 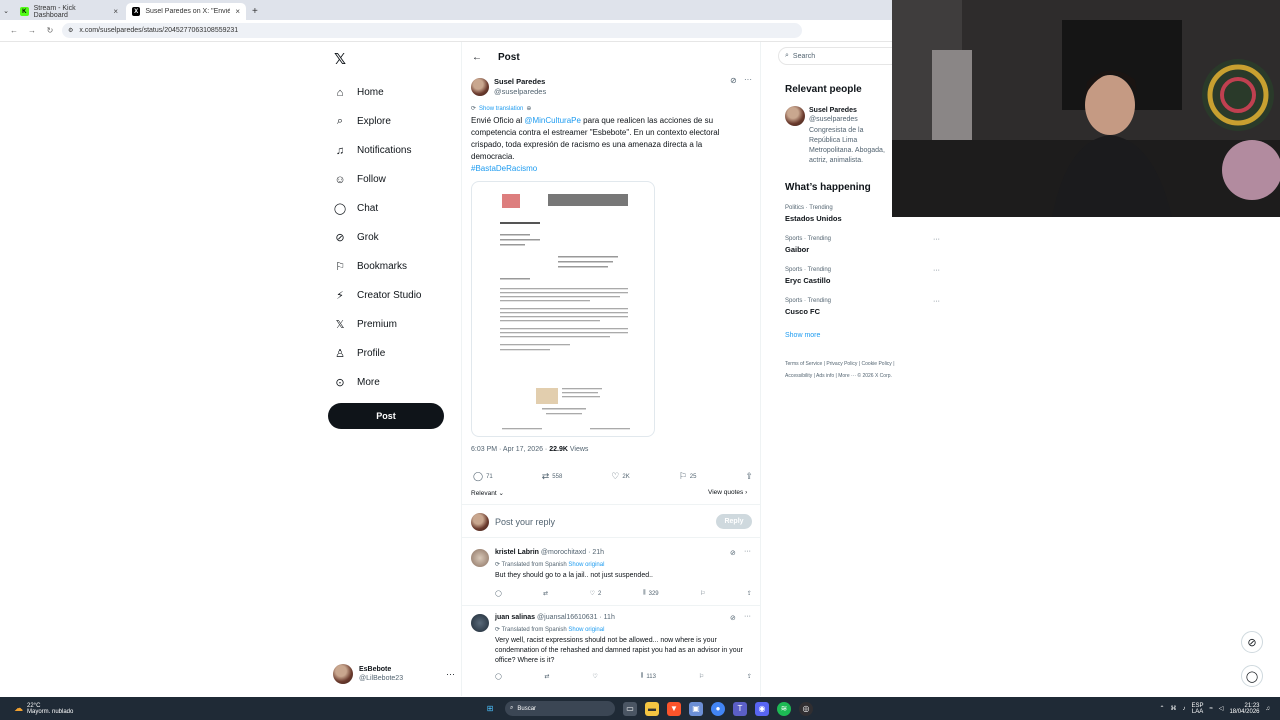 What do you see at coordinates (594, 676) in the screenshot?
I see `heart-icon: ♡` at bounding box center [594, 676].